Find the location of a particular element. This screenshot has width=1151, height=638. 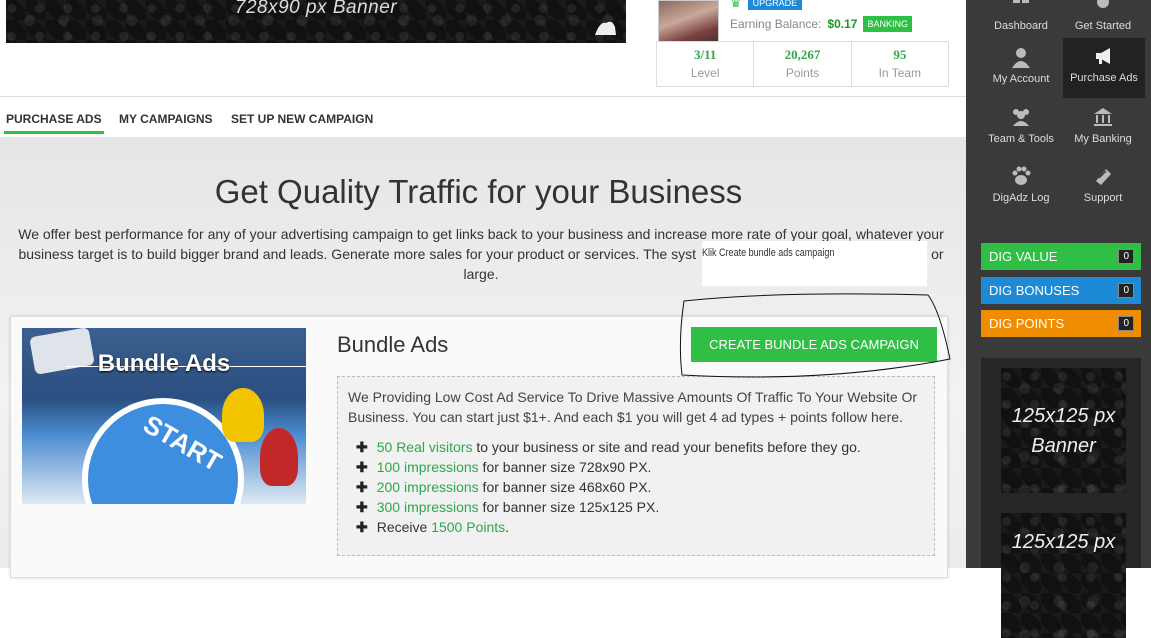

stat-points: 20,267 Points is located at coordinates (803, 64).